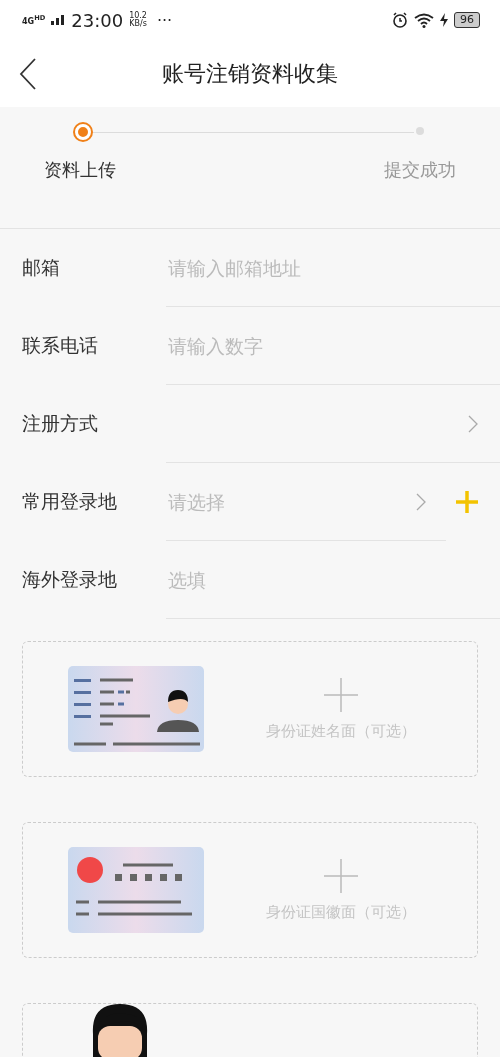 The width and height of the screenshot is (500, 1057). What do you see at coordinates (291, 501) in the screenshot?
I see `input-field: 请选择` at bounding box center [291, 501].